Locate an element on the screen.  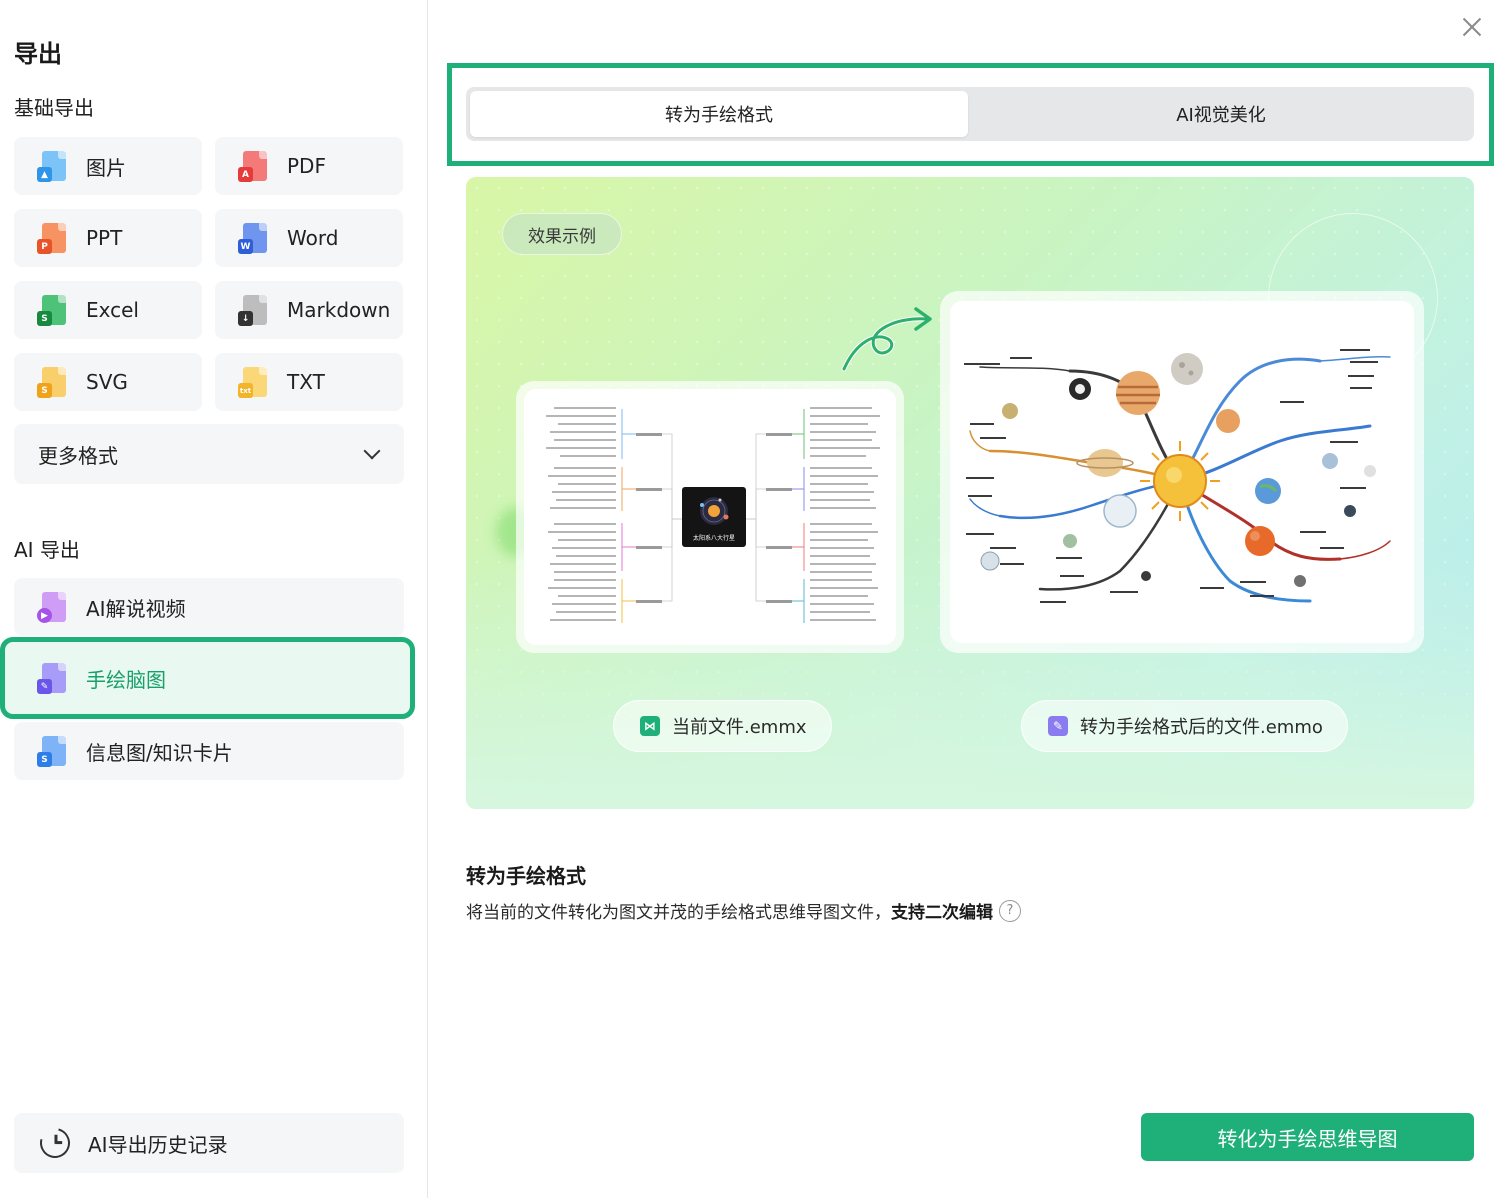
handdrawn-mindmap-preview is located at coordinates (1182, 472).